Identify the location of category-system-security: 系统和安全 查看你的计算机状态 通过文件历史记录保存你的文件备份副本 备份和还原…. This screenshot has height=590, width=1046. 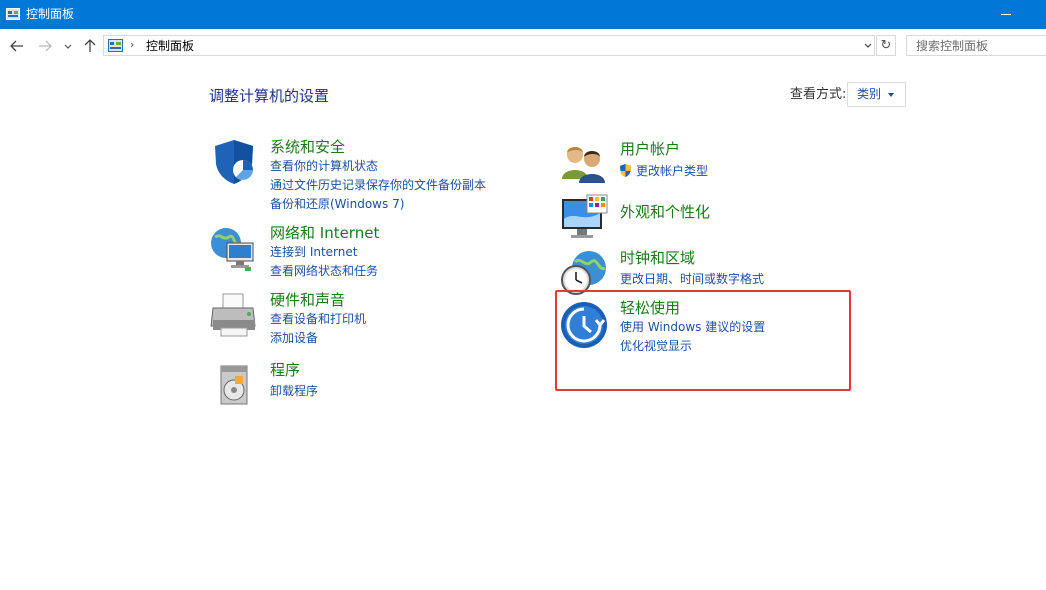
(359, 174).